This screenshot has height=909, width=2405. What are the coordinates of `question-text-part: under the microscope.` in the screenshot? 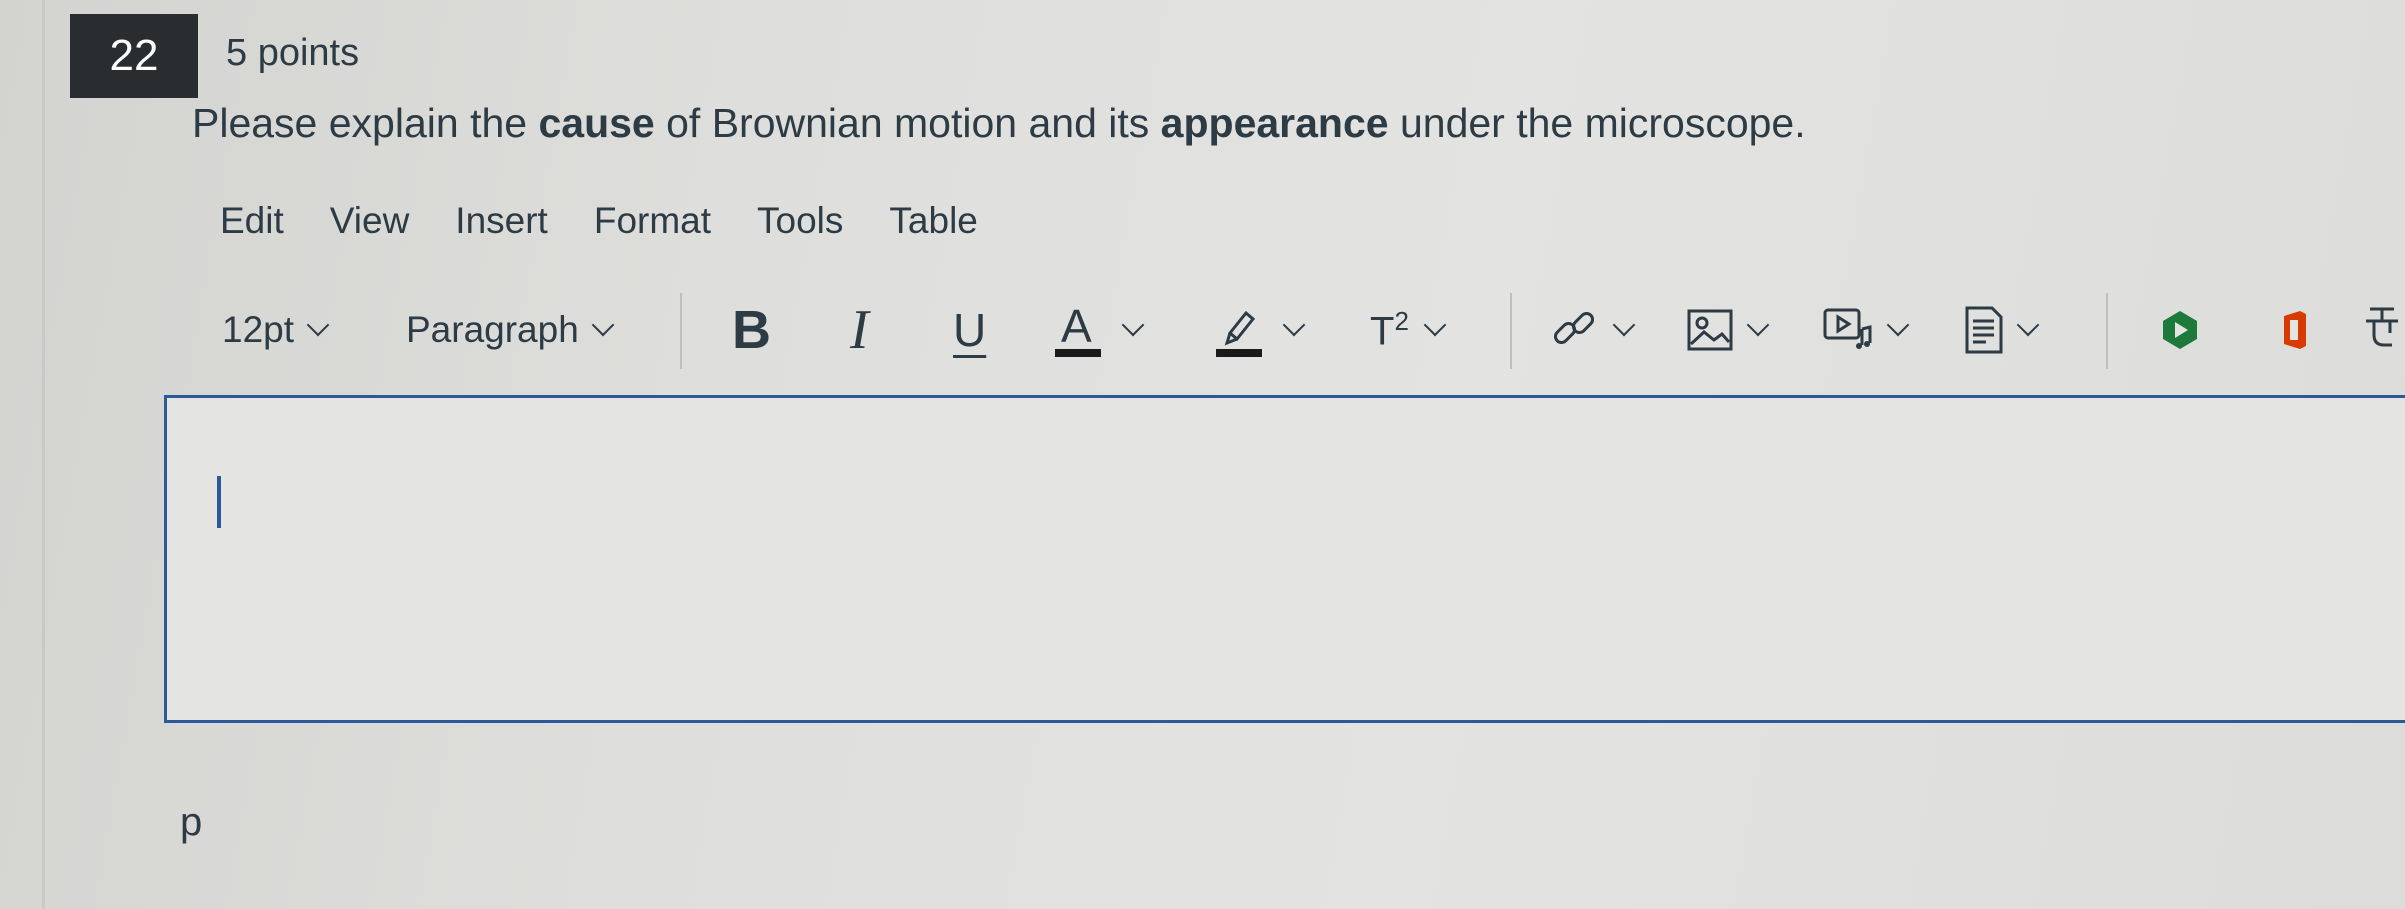 It's located at (1597, 123).